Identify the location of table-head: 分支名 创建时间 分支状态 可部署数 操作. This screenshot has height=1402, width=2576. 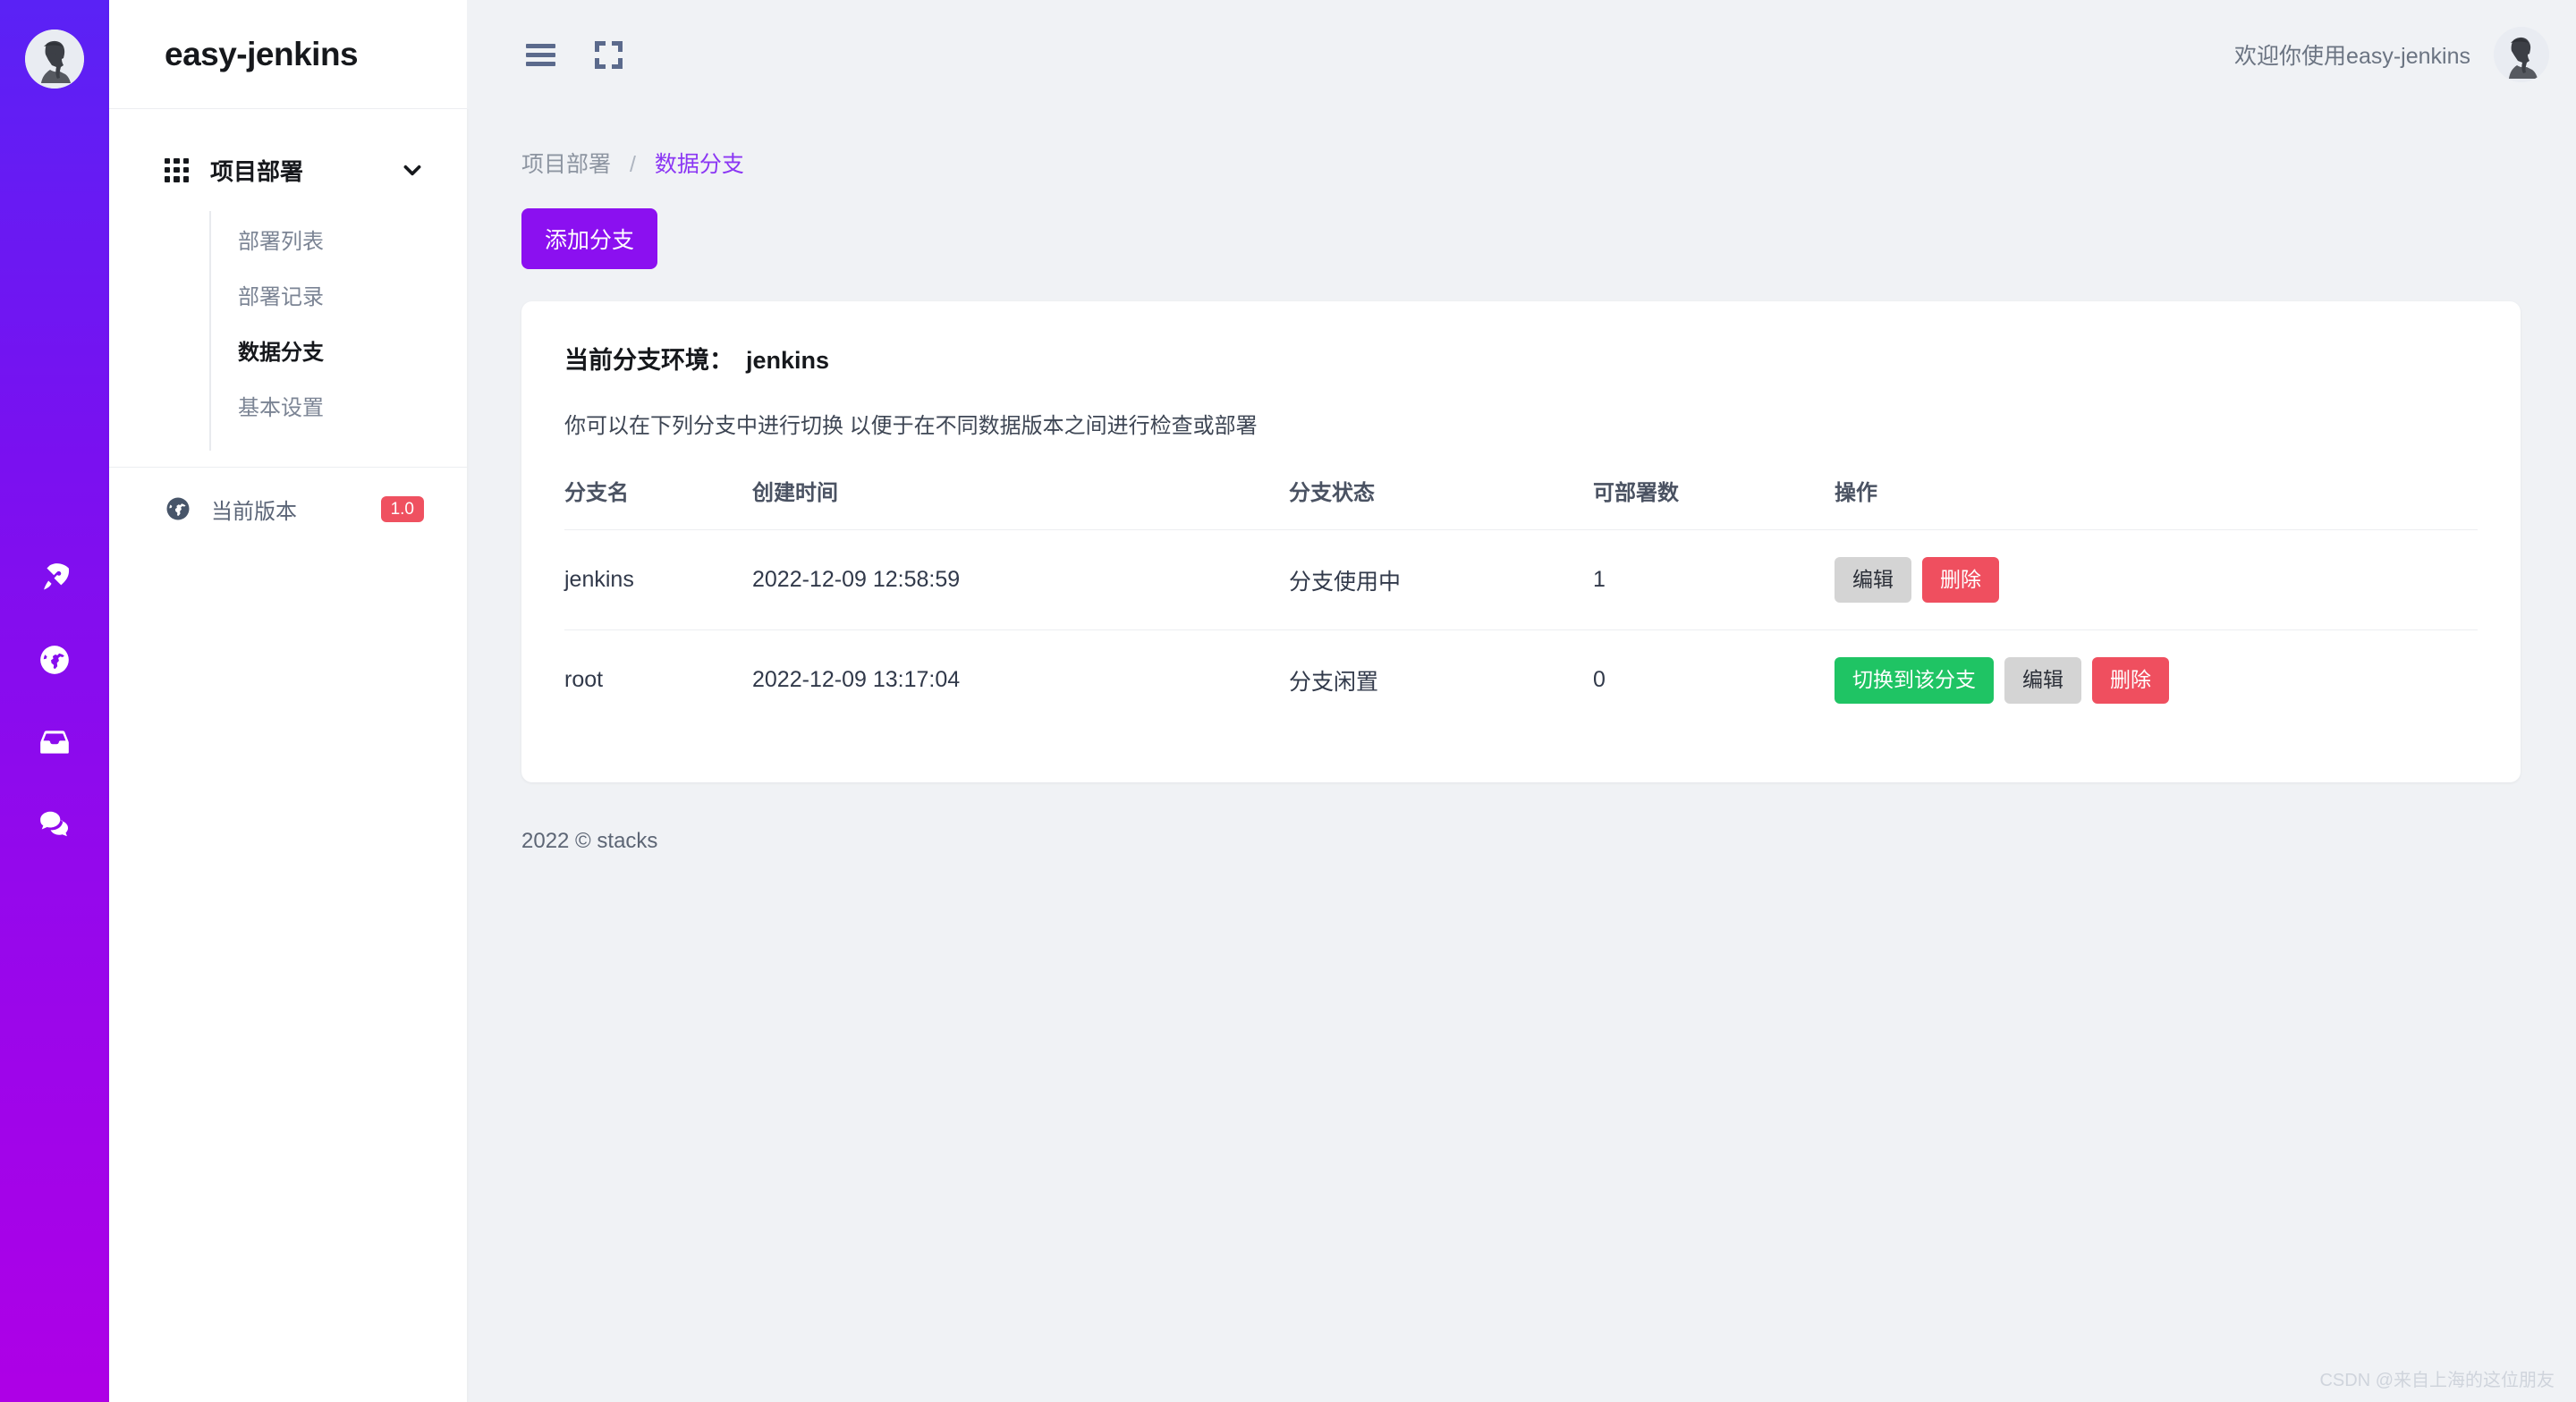
(1521, 503).